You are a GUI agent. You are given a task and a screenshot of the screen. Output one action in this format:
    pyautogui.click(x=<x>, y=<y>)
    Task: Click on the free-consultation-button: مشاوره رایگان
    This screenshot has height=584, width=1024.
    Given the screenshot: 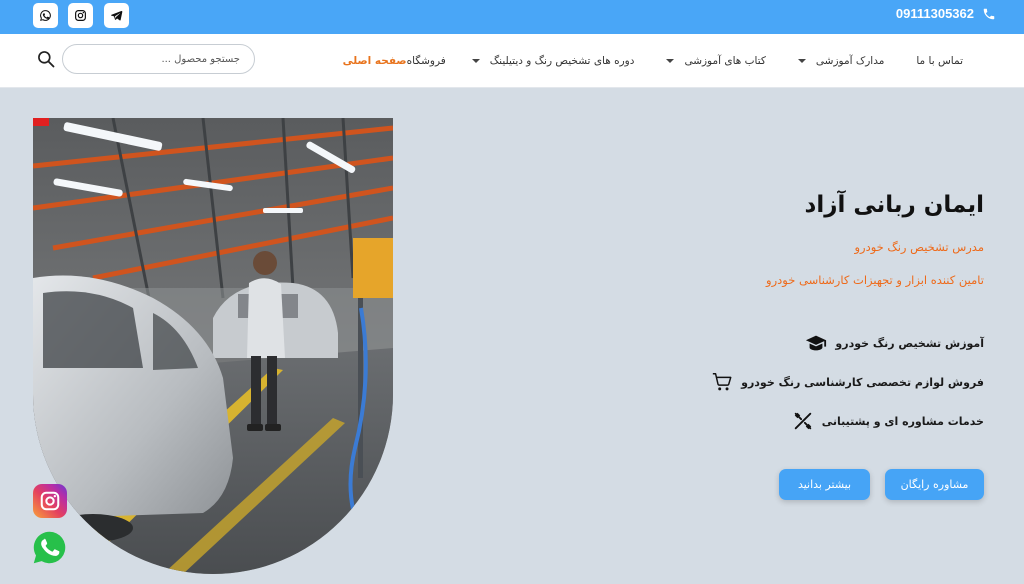 What is the action you would take?
    pyautogui.click(x=934, y=484)
    